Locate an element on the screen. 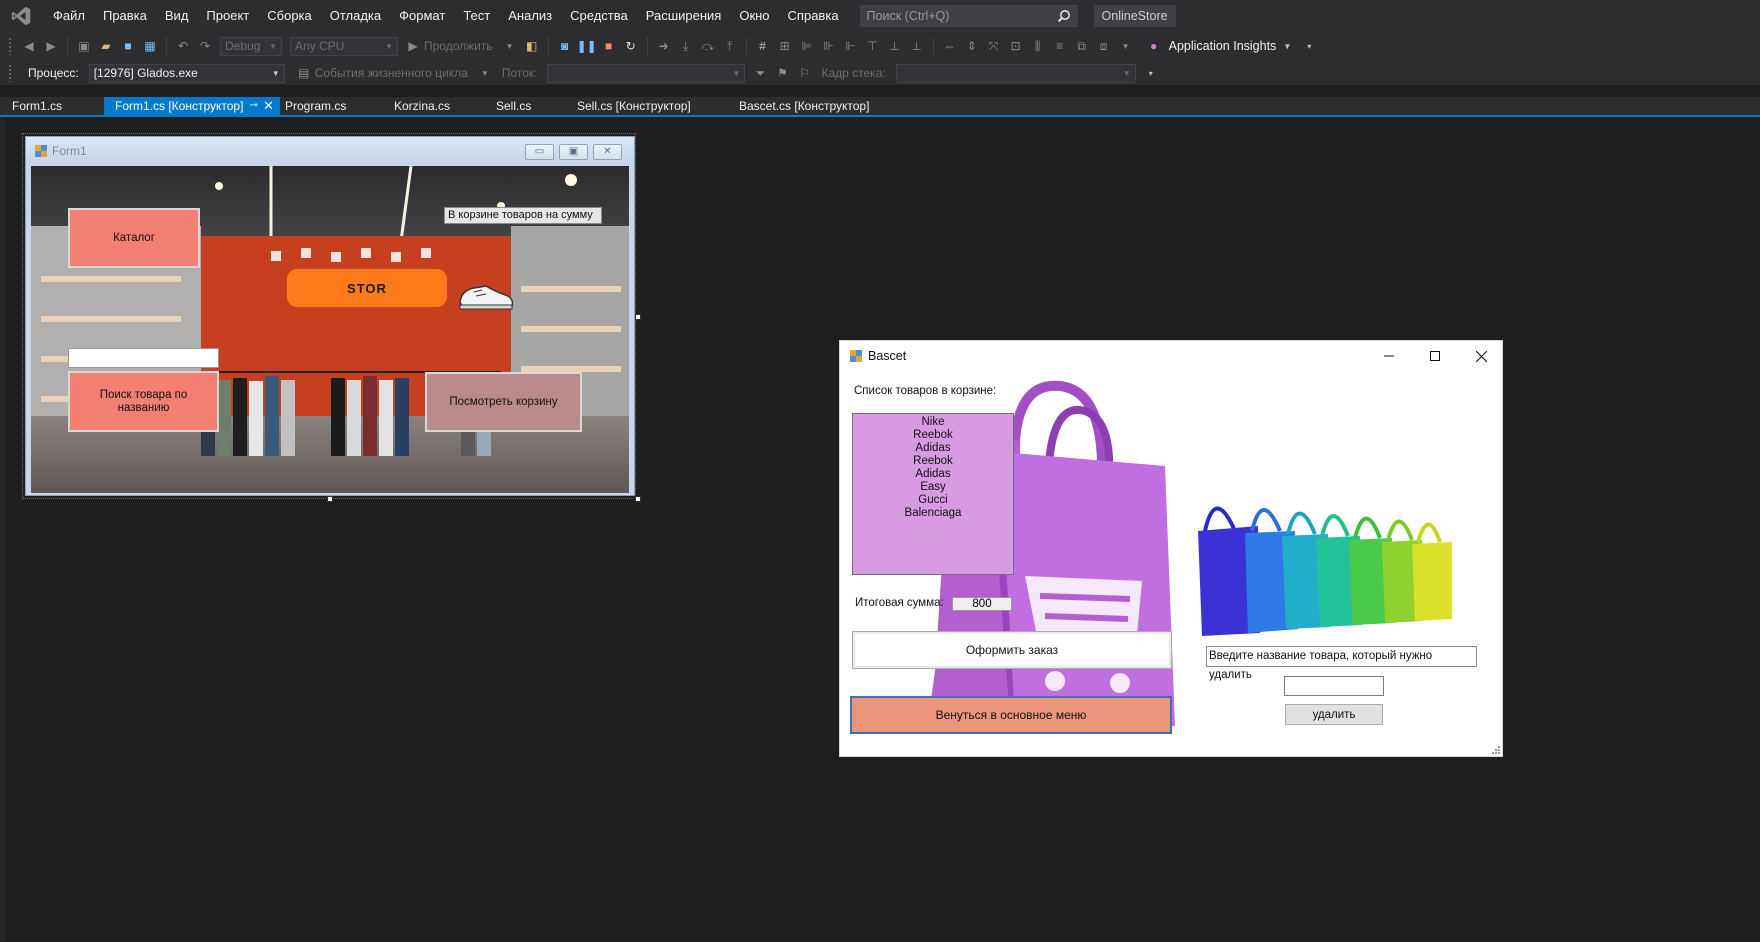  lightbulb-icon: ● is located at coordinates (1154, 46).